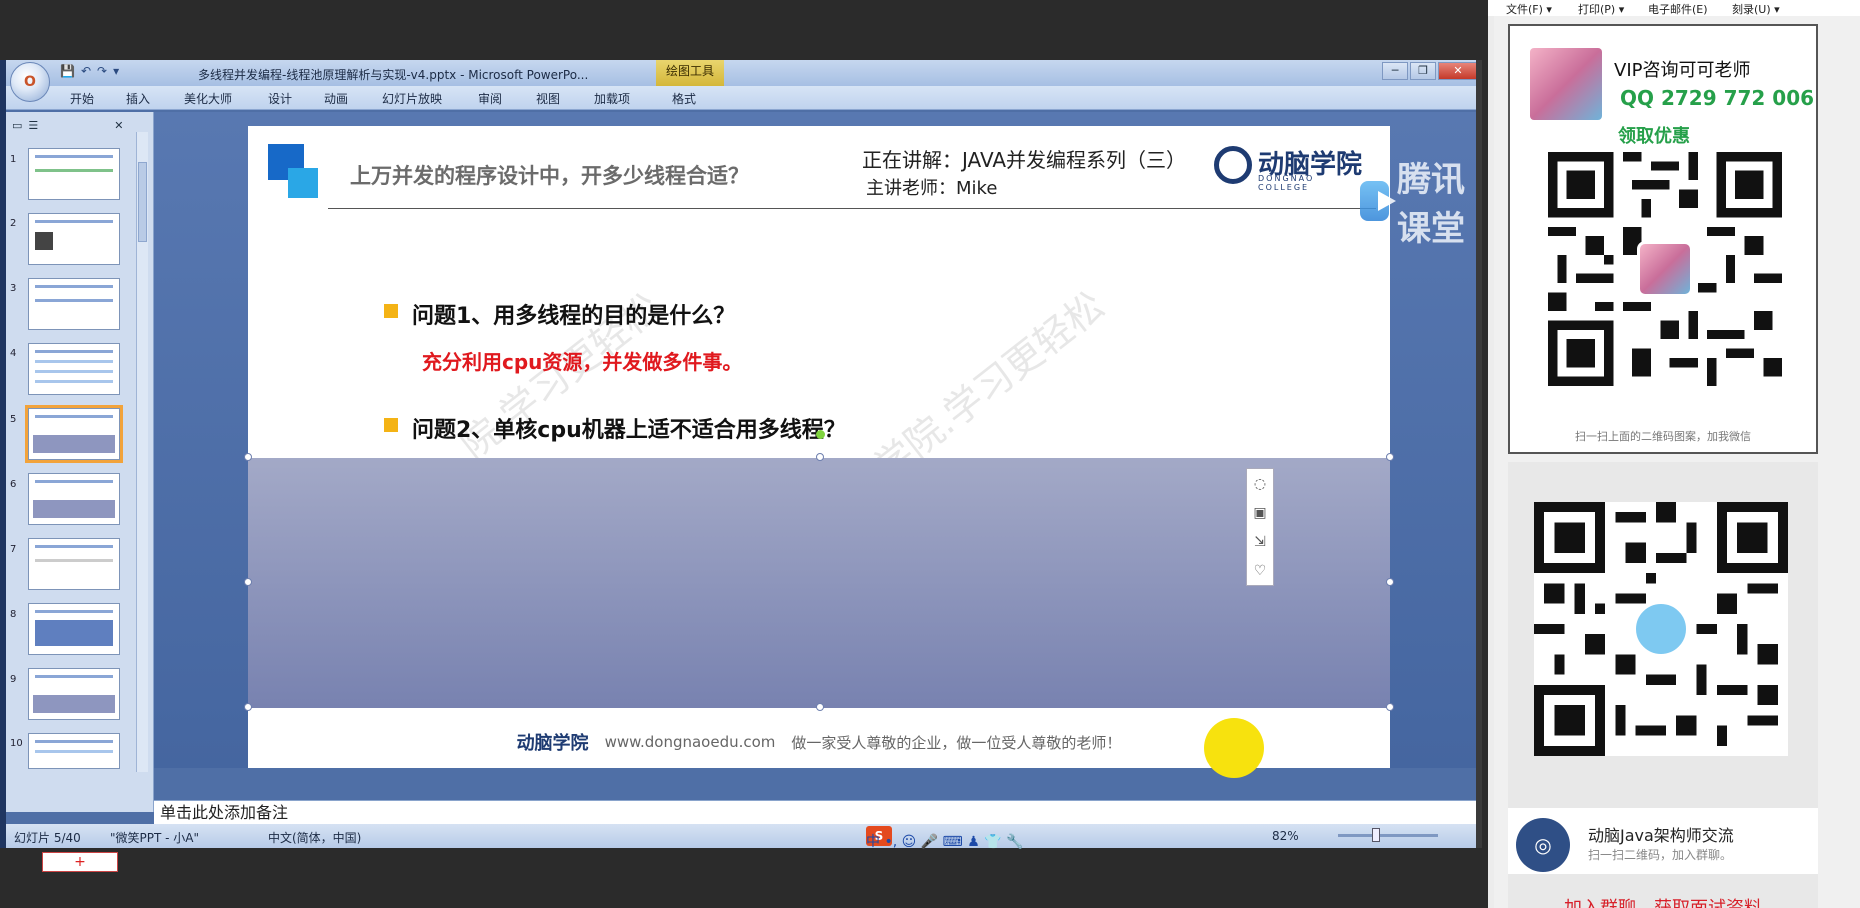  What do you see at coordinates (1682, 70) in the screenshot?
I see `vip-title: VIP咨询可可老师` at bounding box center [1682, 70].